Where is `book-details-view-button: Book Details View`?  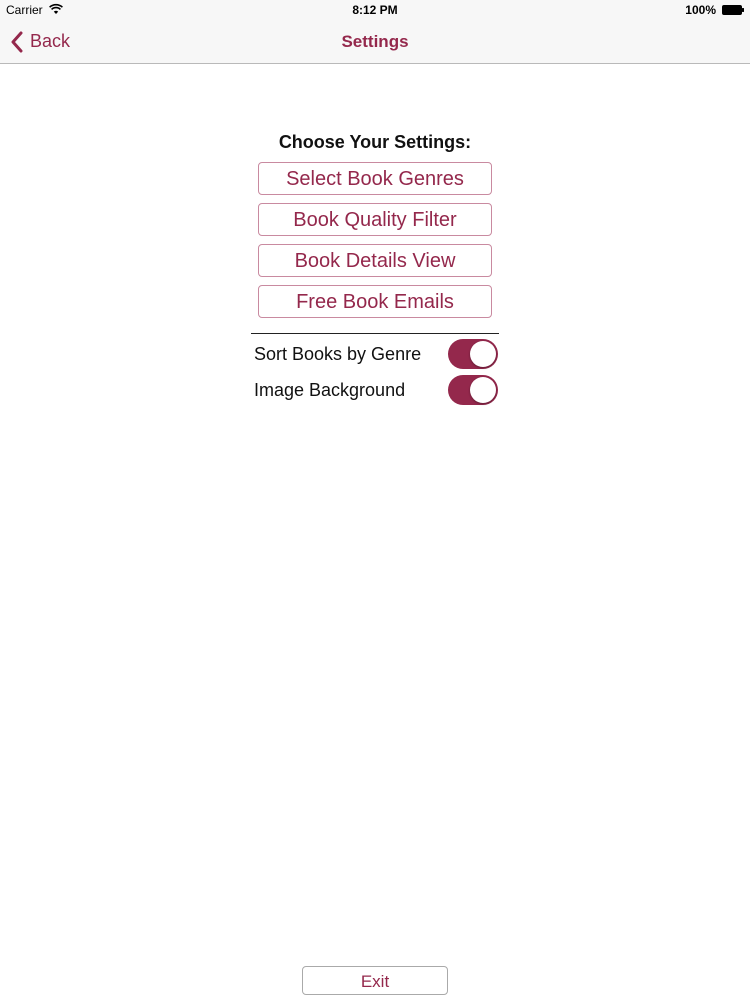 book-details-view-button: Book Details View is located at coordinates (375, 260).